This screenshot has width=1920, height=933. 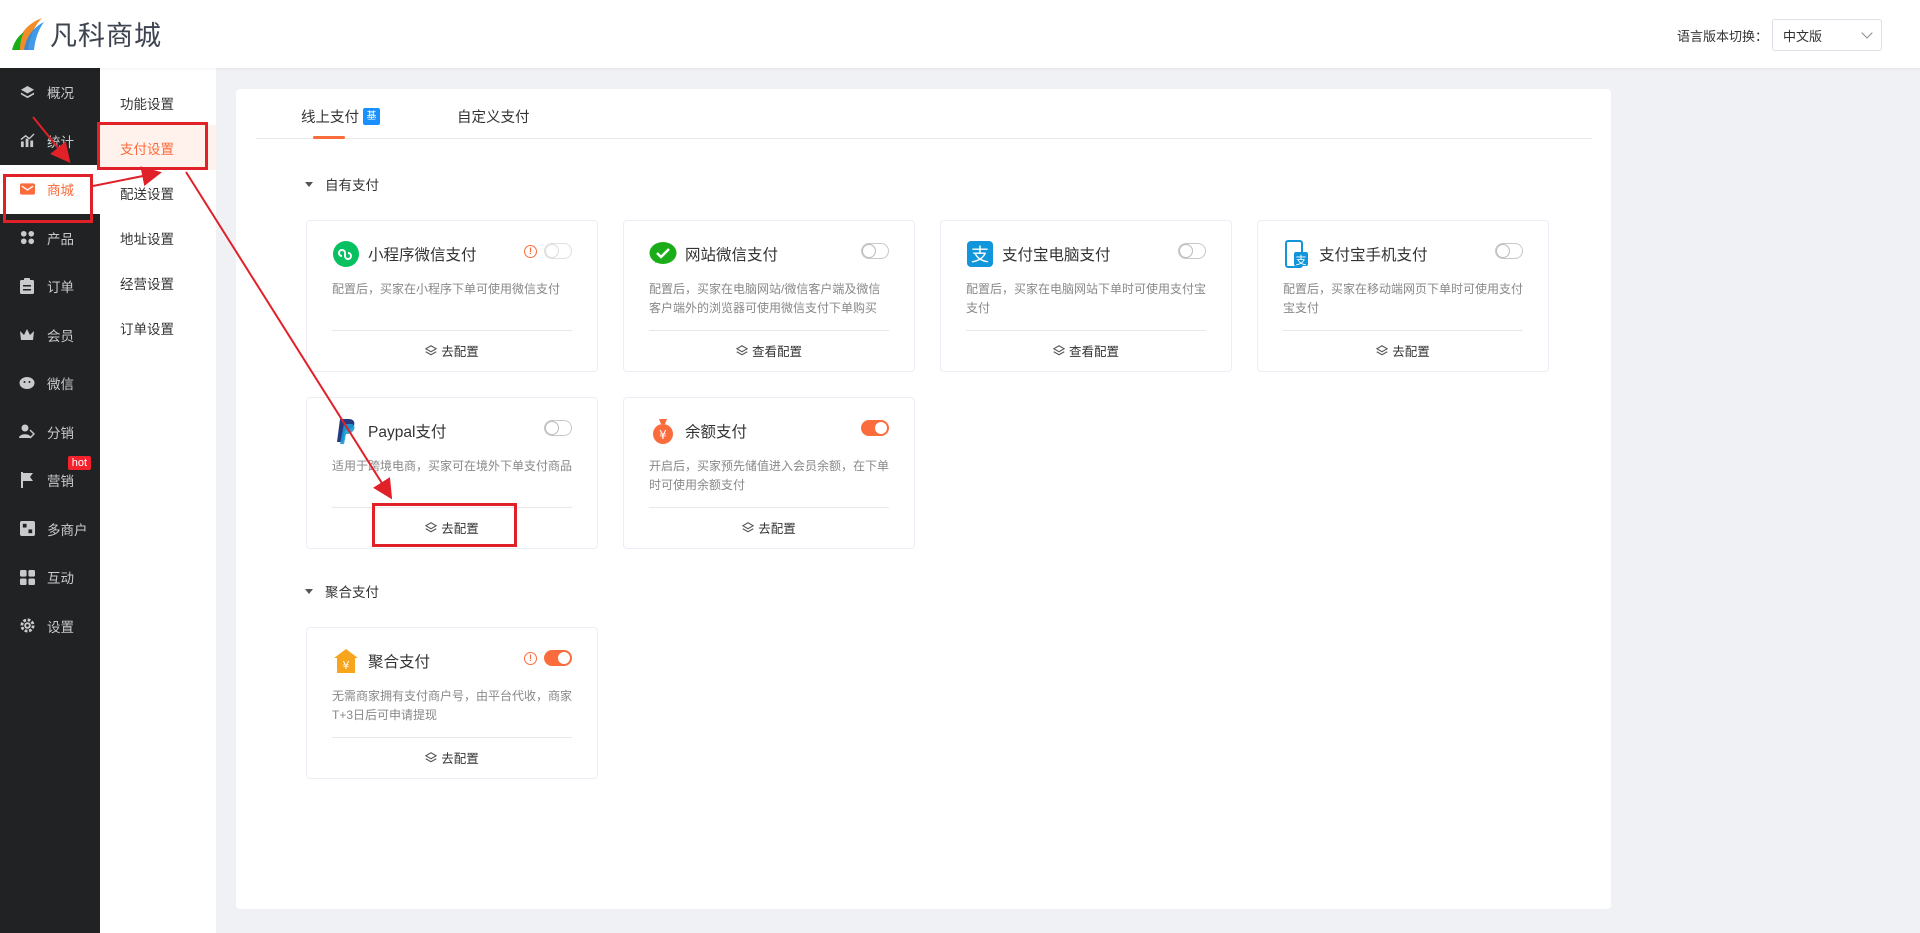 I want to click on card-title: 网站微信支付, so click(x=732, y=255).